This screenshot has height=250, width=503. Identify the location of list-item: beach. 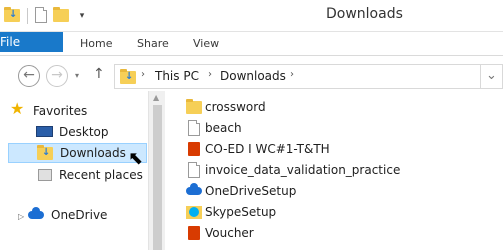
(214, 128).